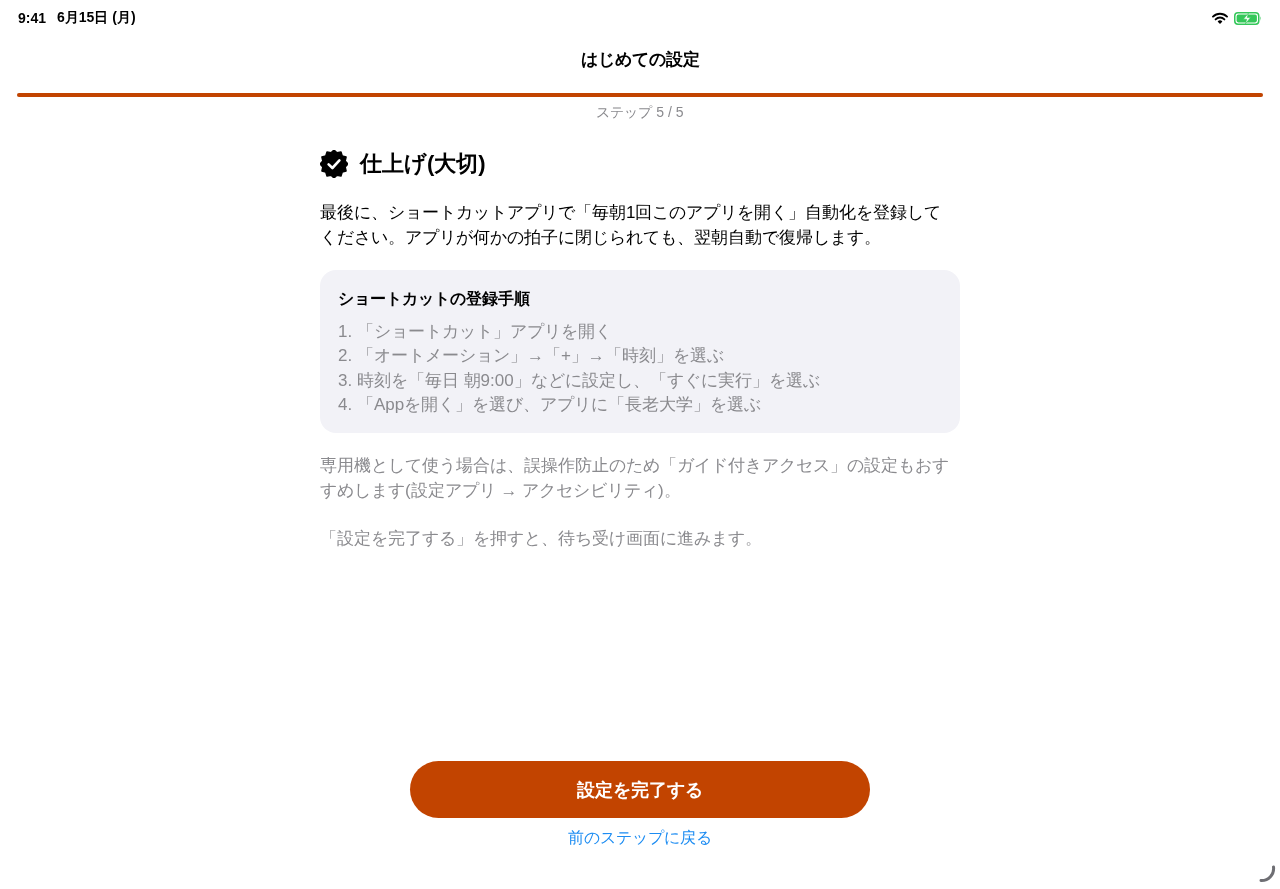  Describe the element at coordinates (475, 332) in the screenshot. I see `step-item: 1. 「ショートカット」アプリを開く` at that location.